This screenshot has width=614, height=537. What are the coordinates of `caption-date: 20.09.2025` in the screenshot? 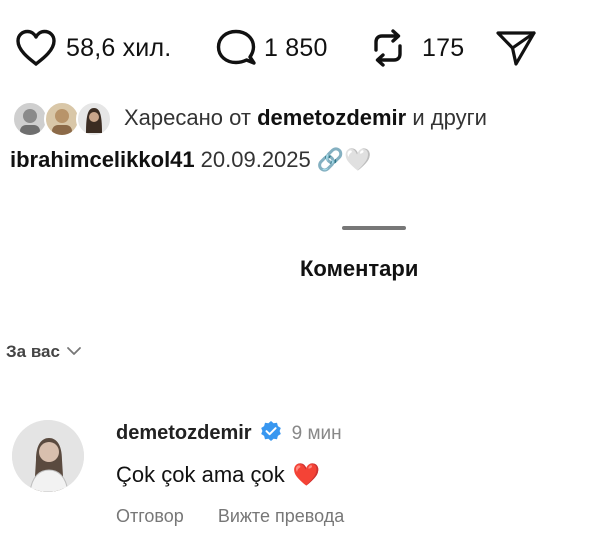 It's located at (255, 159).